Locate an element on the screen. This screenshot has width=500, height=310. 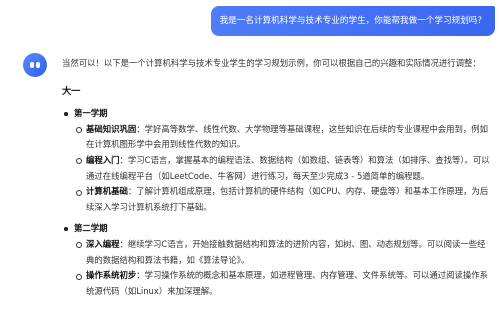
semester-heading: 第二学期 is located at coordinates (277, 229).